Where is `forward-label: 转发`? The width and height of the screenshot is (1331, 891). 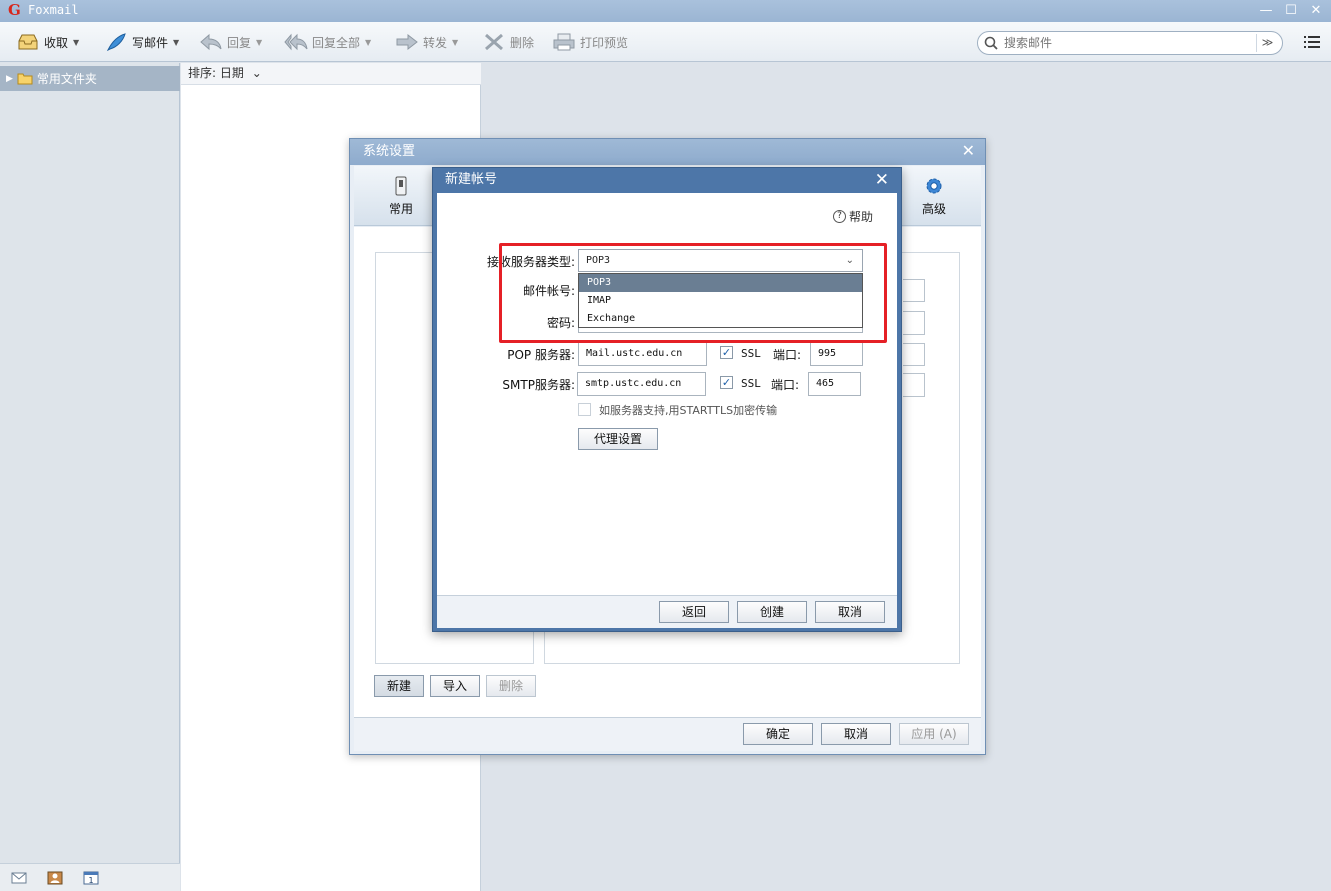 forward-label: 转发 is located at coordinates (435, 42).